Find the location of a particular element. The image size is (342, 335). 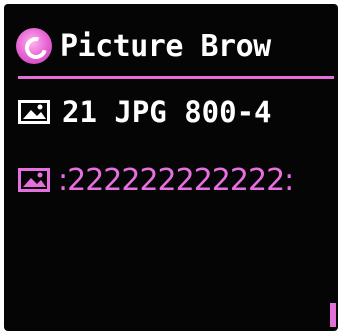

app-title: Picture Brow is located at coordinates (165, 46).